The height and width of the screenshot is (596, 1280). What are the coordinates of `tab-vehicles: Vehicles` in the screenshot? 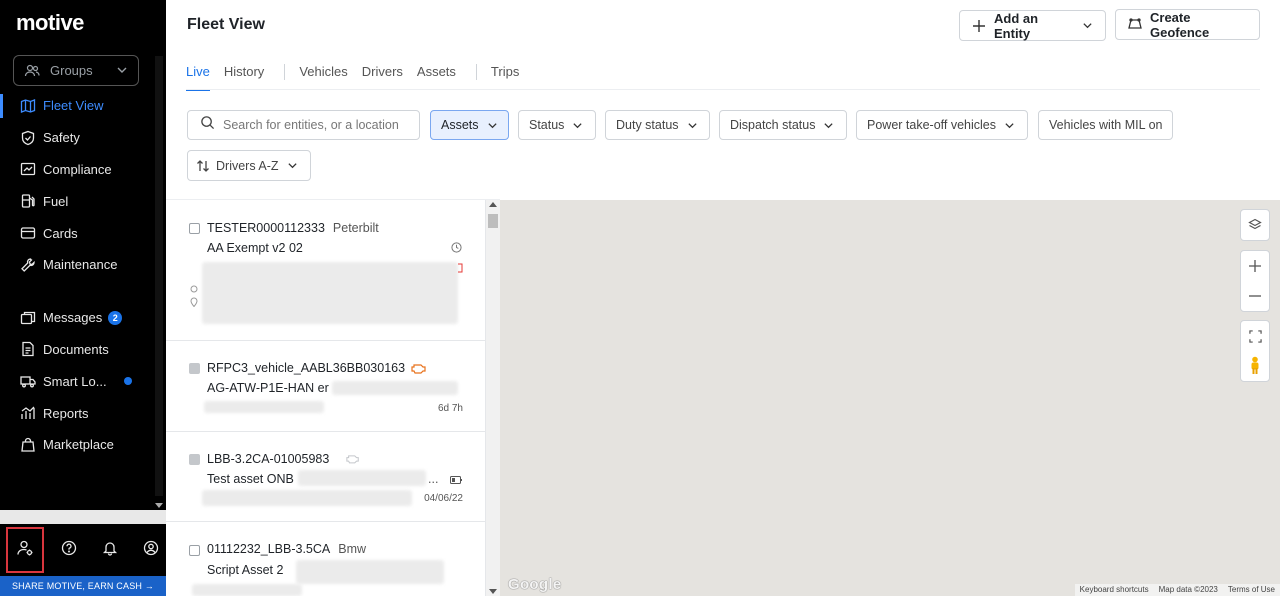 It's located at (323, 73).